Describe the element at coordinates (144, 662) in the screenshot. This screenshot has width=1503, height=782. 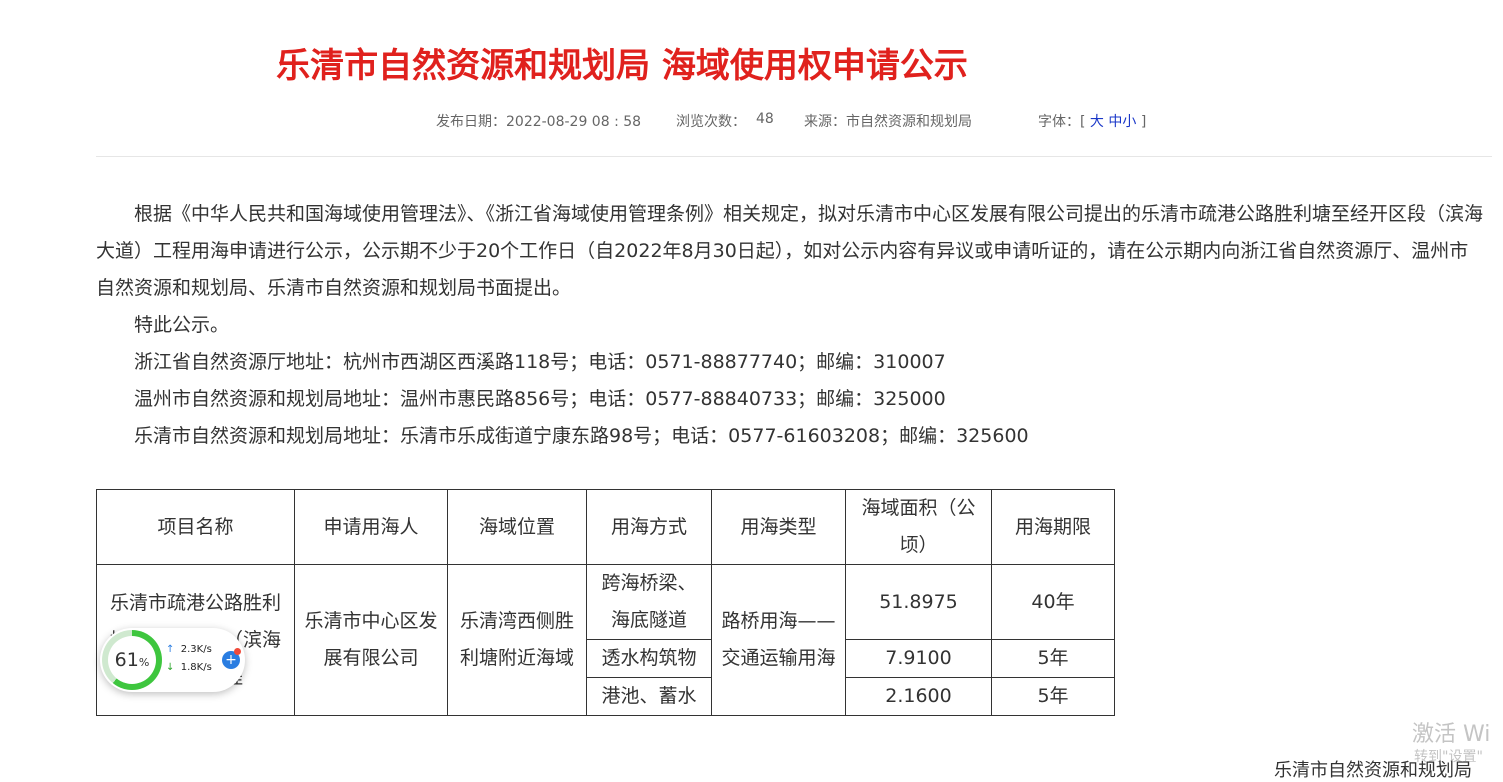
I see `percent-unit: %` at that location.